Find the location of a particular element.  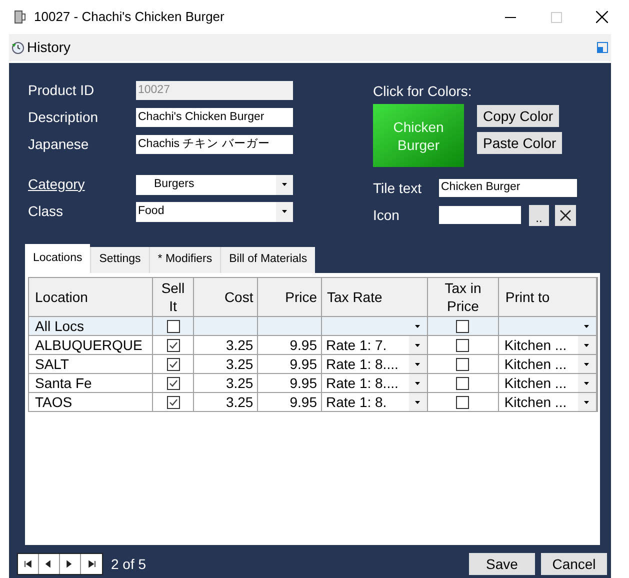

dropdown: Burgers is located at coordinates (214, 184).